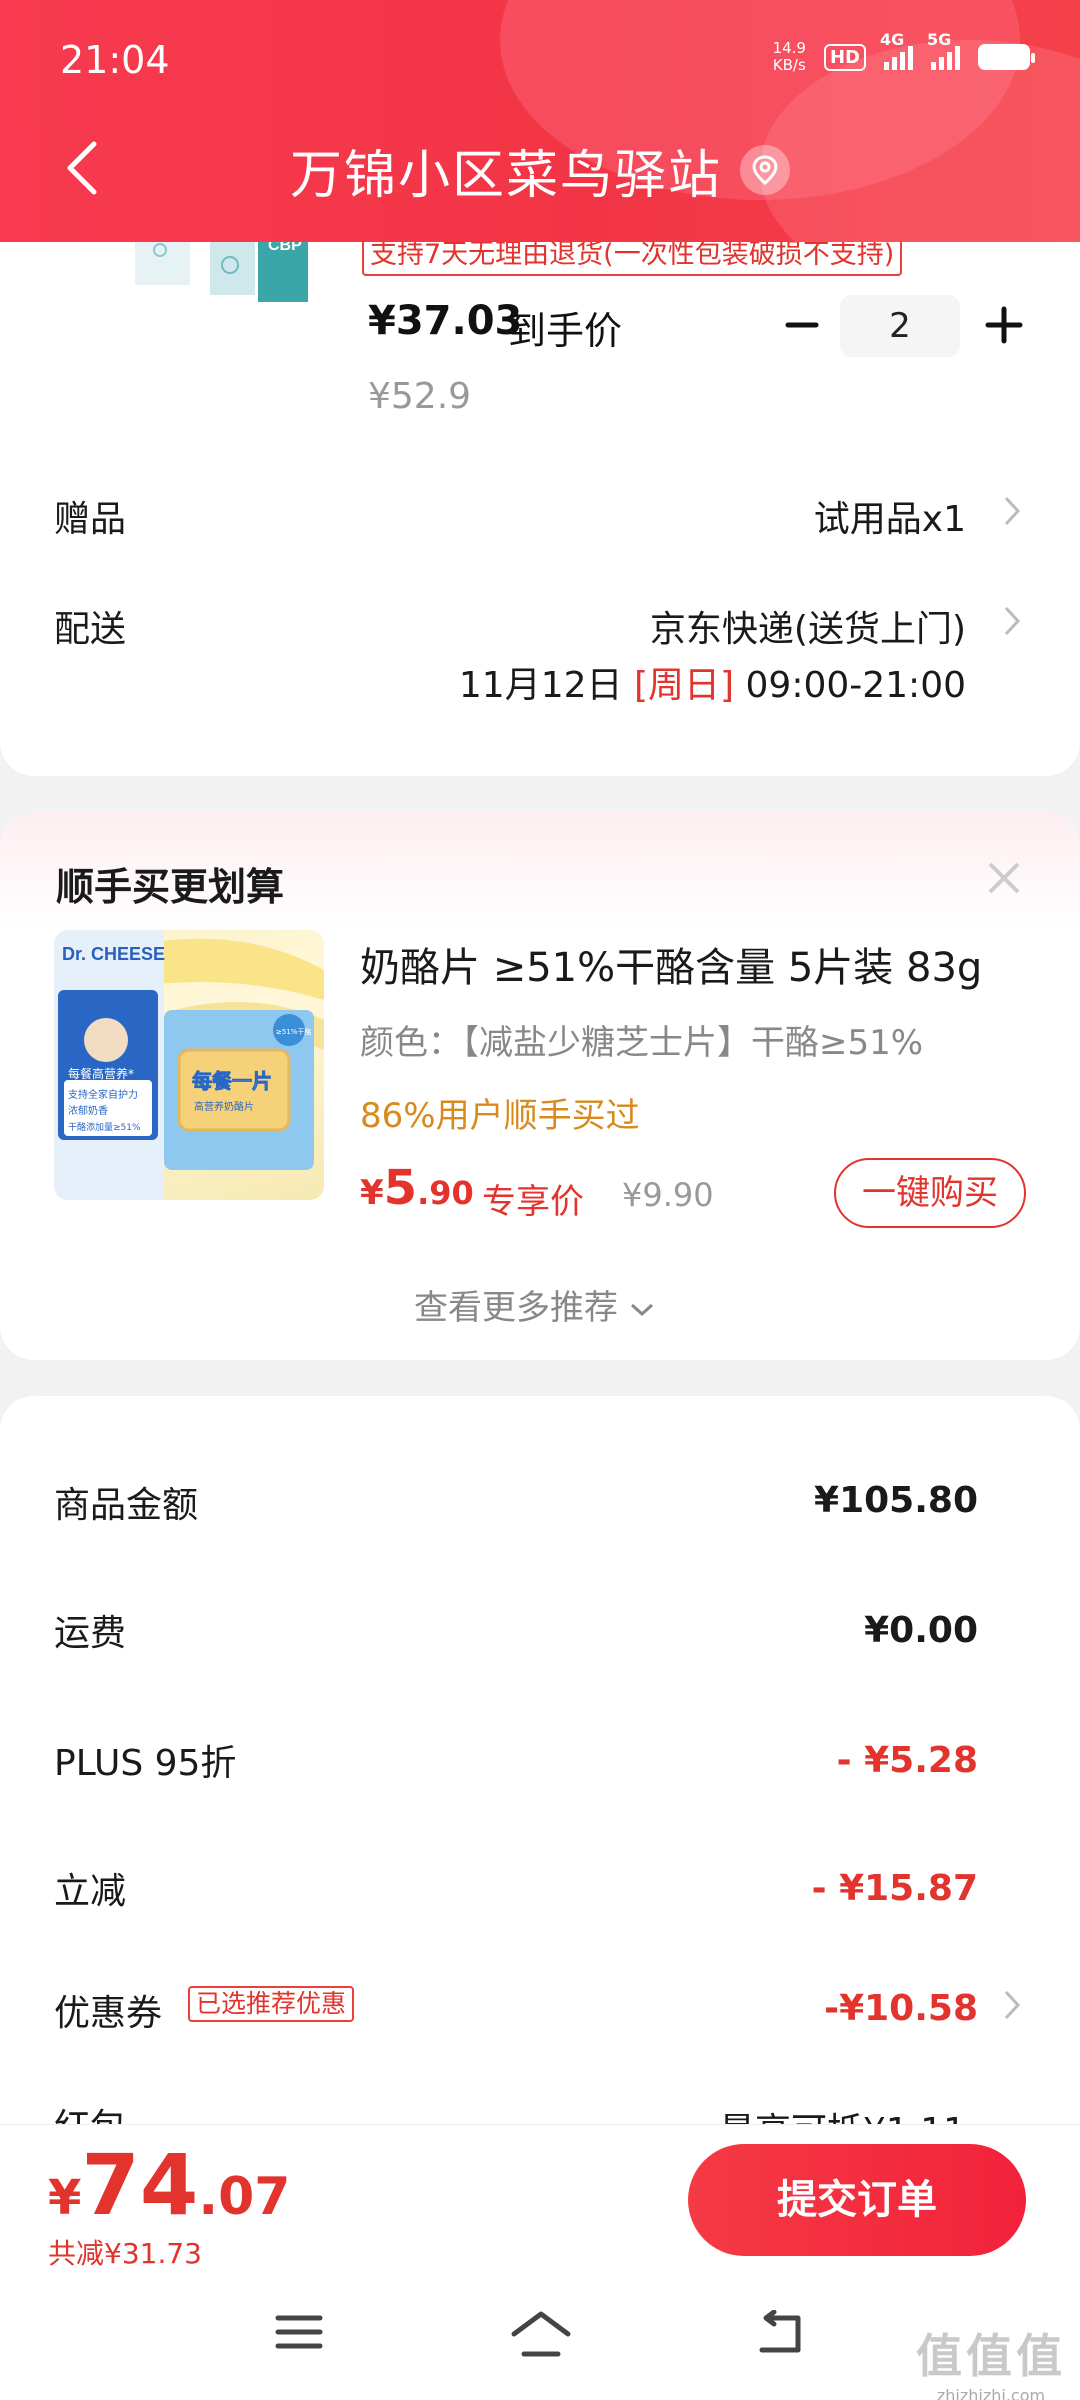 The width and height of the screenshot is (1080, 2400). Describe the element at coordinates (907, 1760) in the screenshot. I see `plus-discount-value: - ¥5.28` at that location.